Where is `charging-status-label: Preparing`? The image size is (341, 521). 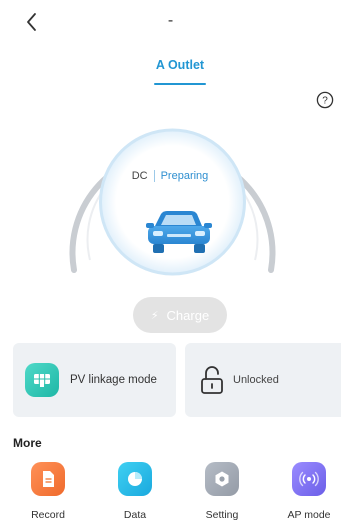
charging-status-label: Preparing is located at coordinates (184, 176).